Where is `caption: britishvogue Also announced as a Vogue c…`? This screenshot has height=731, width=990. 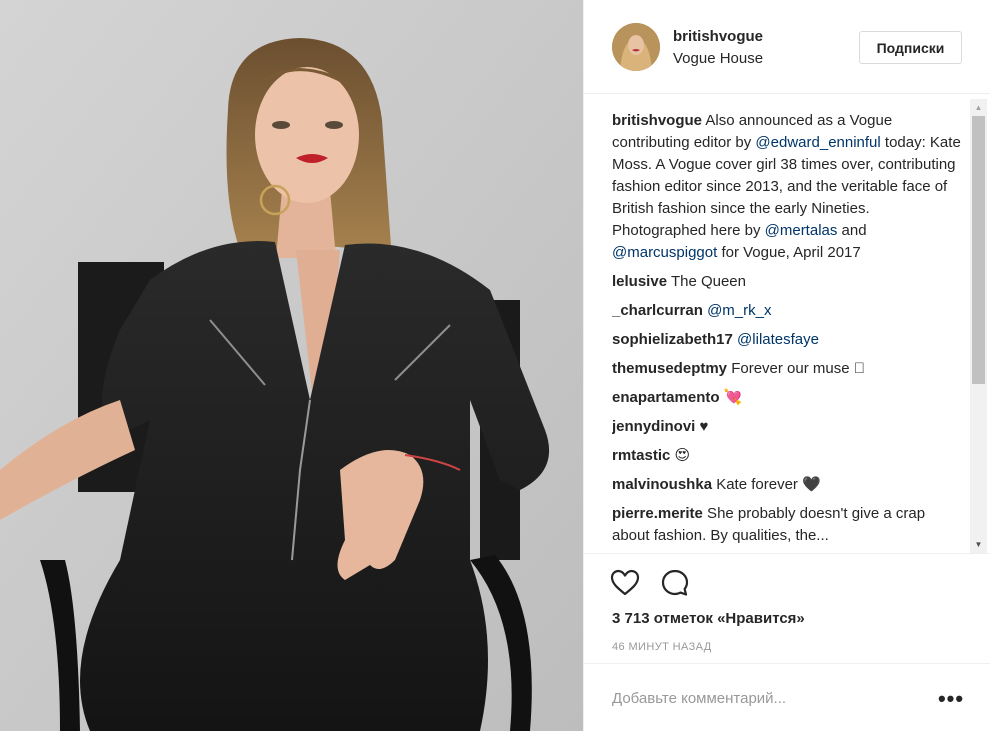
caption: britishvogue Also announced as a Vogue c… is located at coordinates (788, 187).